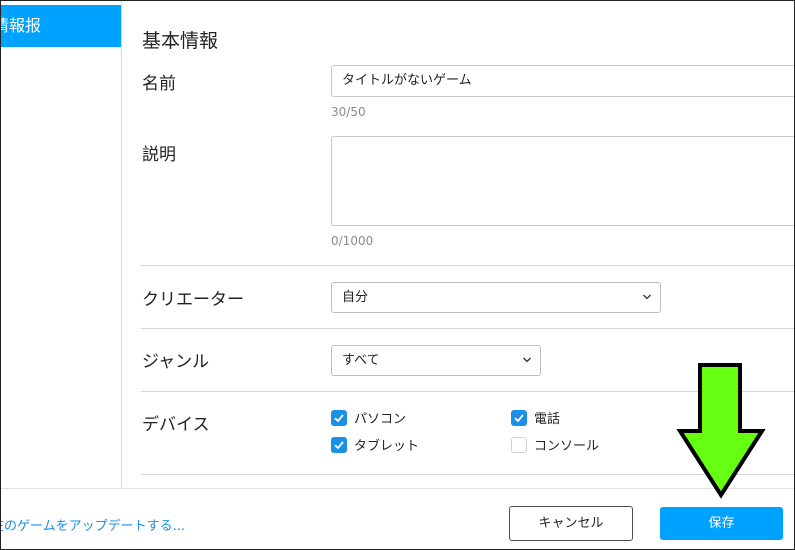 Image resolution: width=795 pixels, height=550 pixels. Describe the element at coordinates (496, 297) in the screenshot. I see `creator-select: 自分` at that location.